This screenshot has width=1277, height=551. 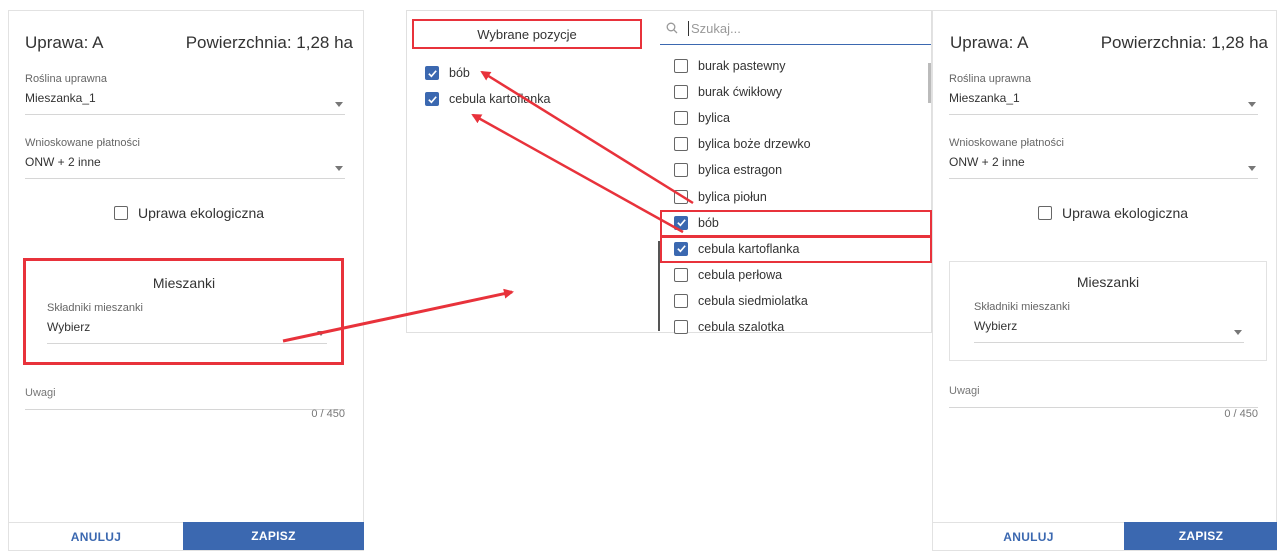 I want to click on option-label: bylica estragon, so click(x=740, y=170).